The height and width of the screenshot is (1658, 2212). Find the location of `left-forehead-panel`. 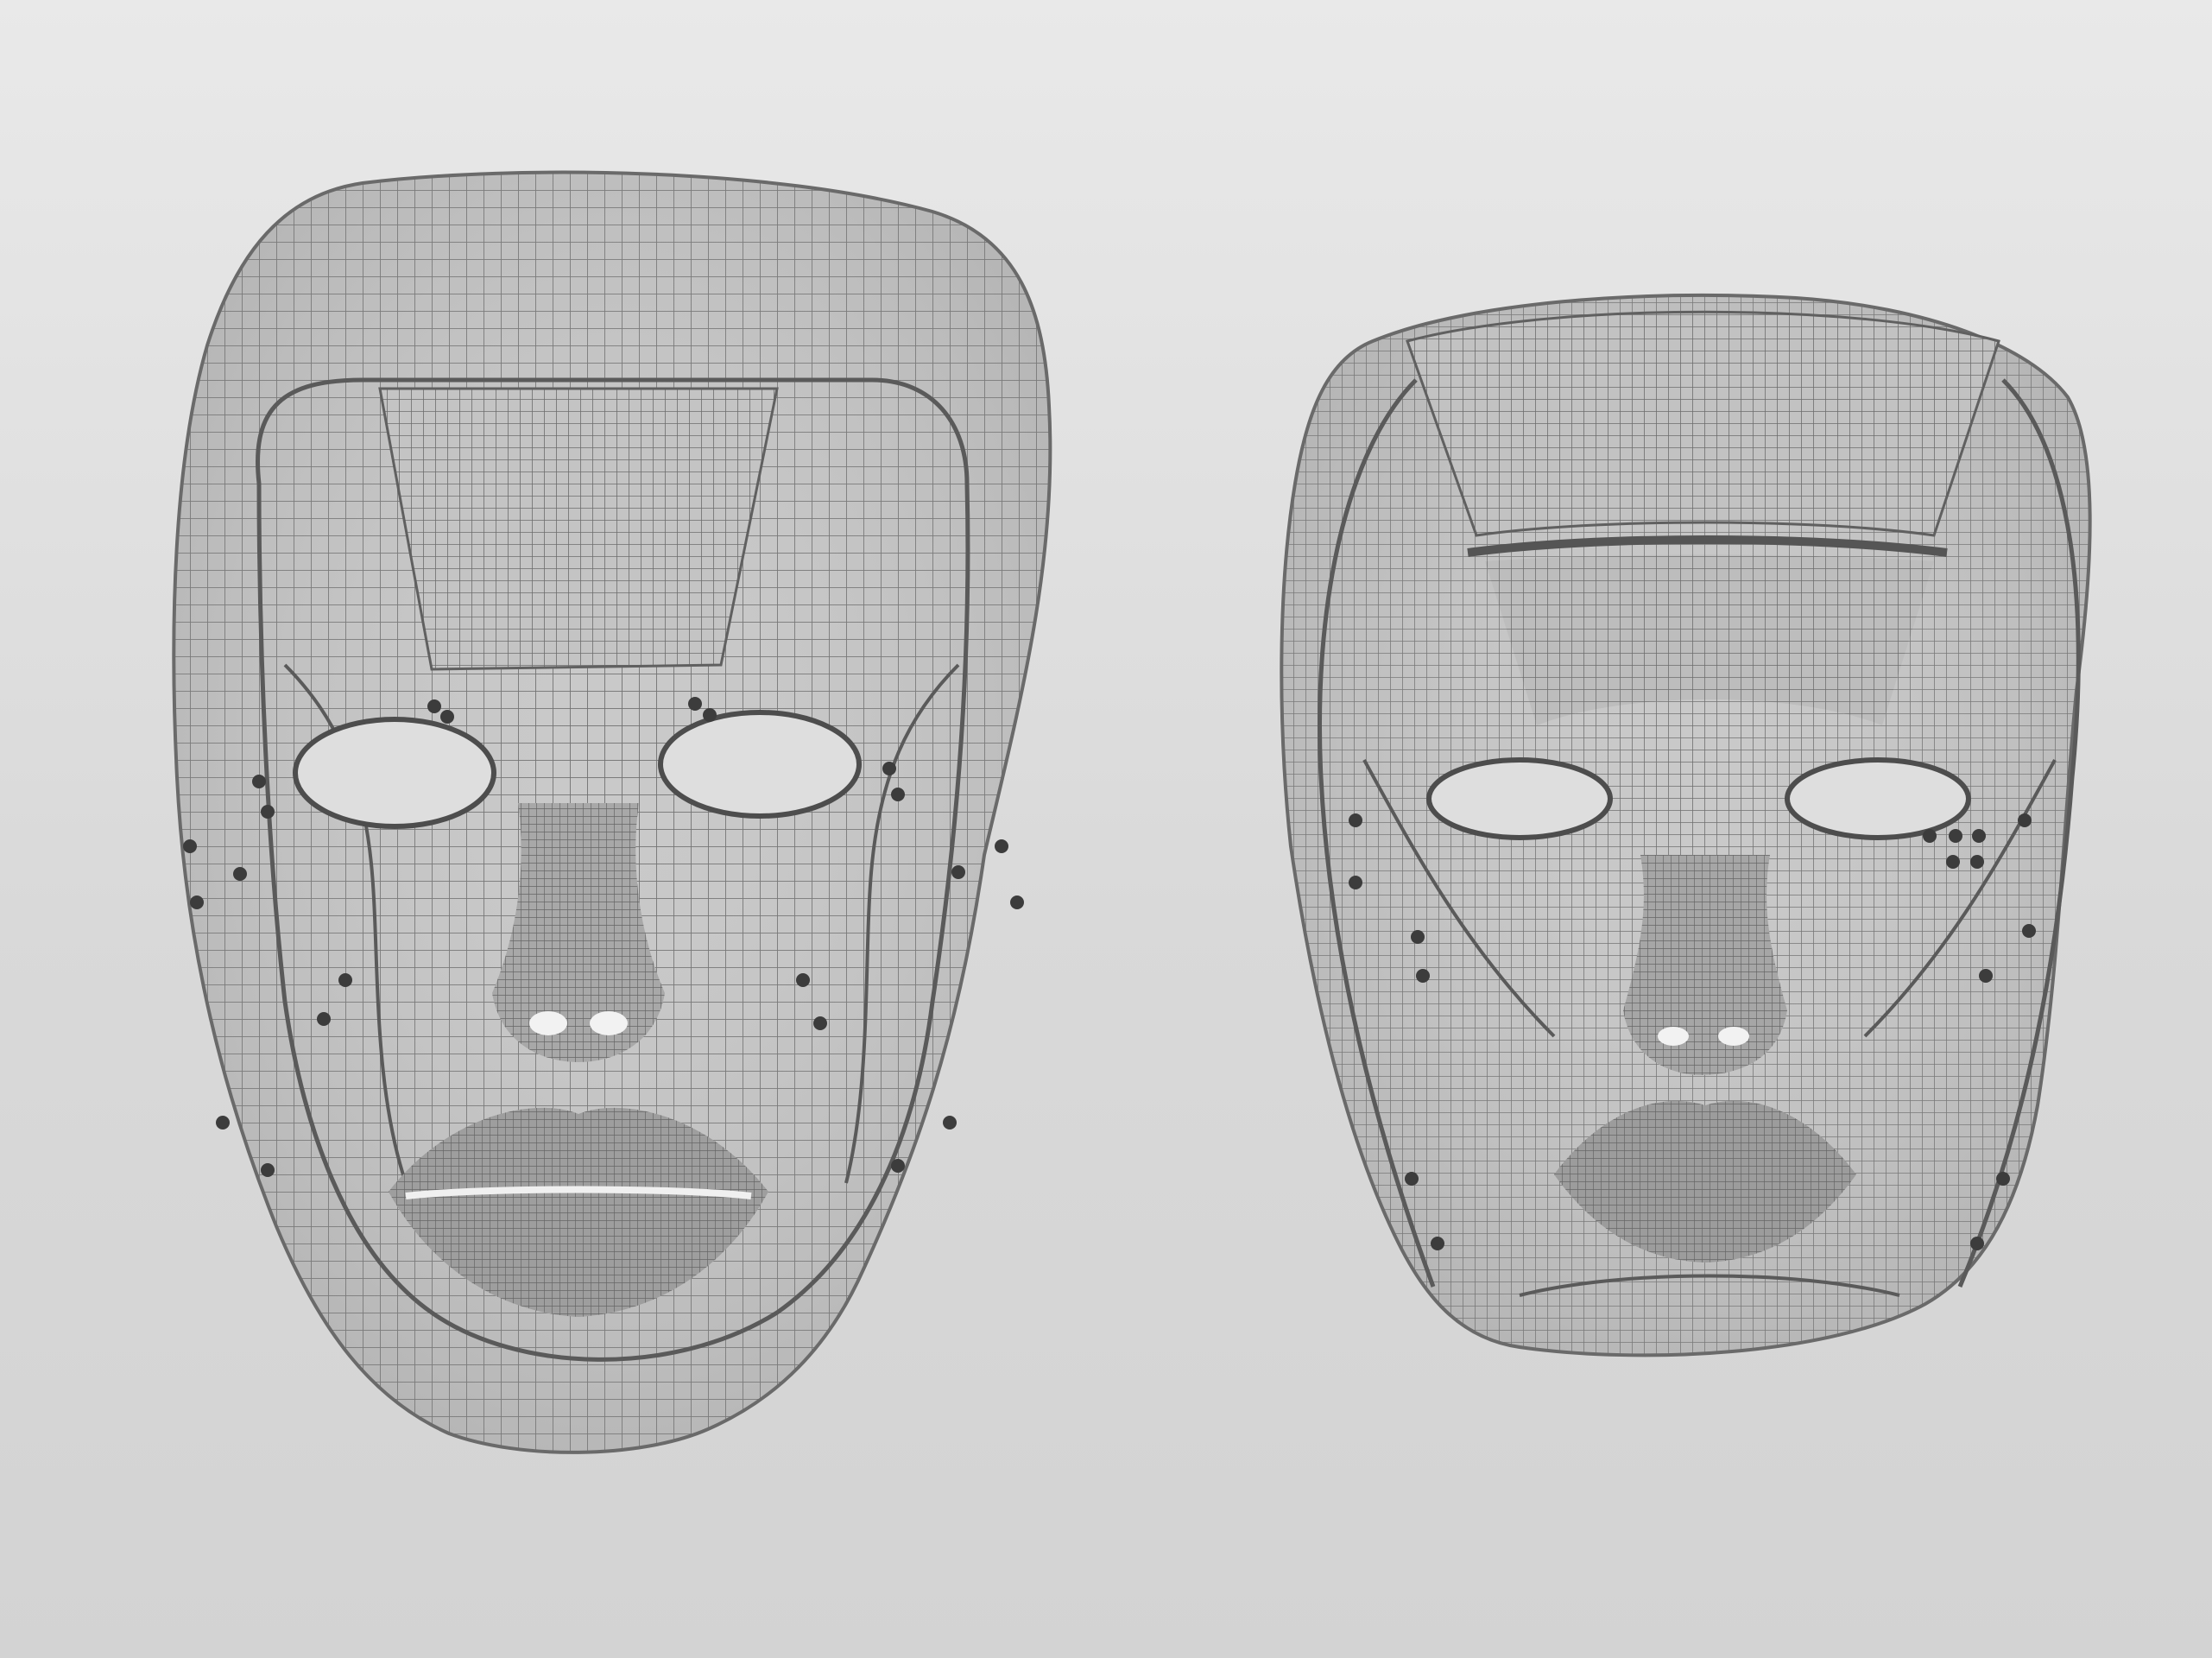

left-forehead-panel is located at coordinates (578, 529).